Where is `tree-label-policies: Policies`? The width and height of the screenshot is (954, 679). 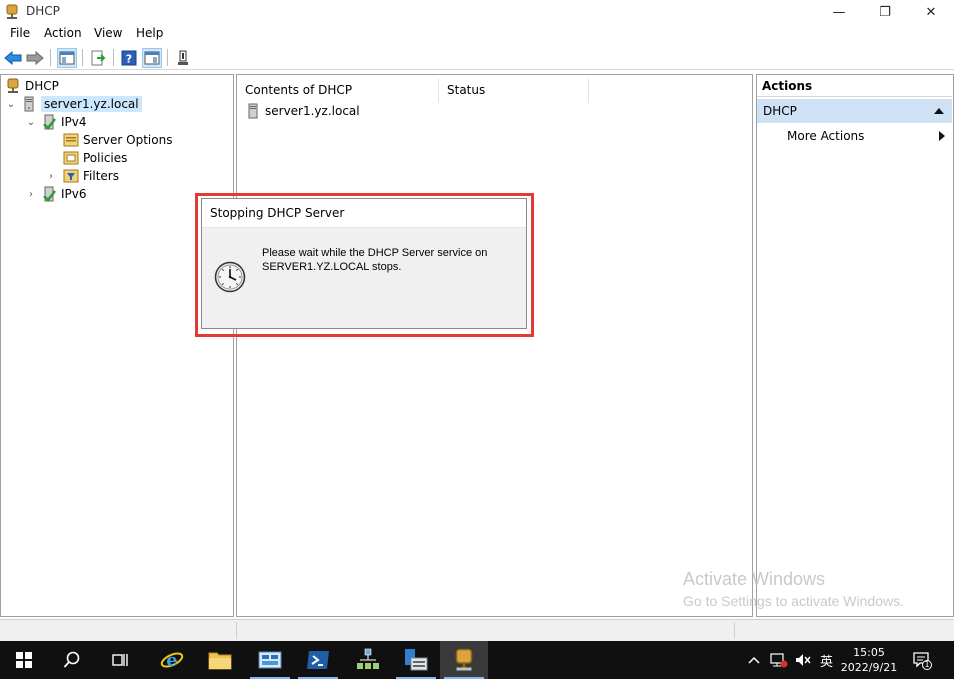
tree-label-policies: Policies is located at coordinates (105, 158).